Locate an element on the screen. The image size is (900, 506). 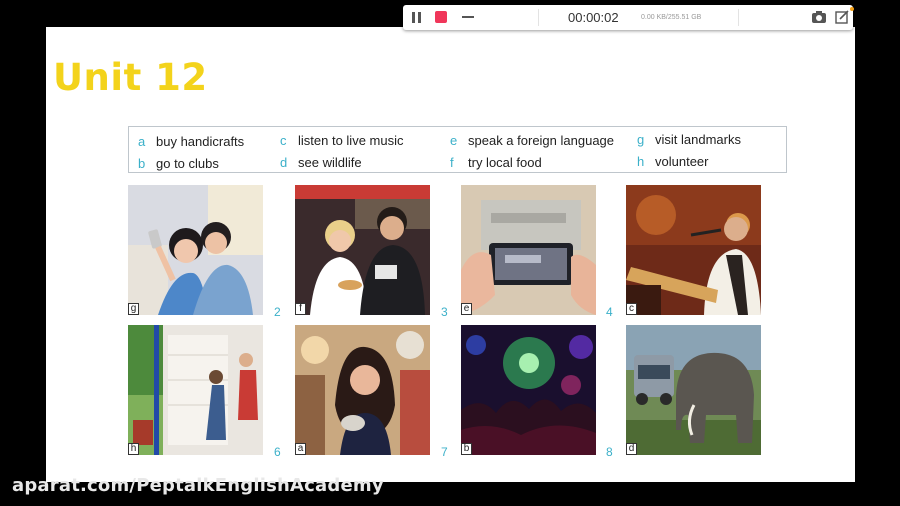
camera-icon is located at coordinates (819, 17).